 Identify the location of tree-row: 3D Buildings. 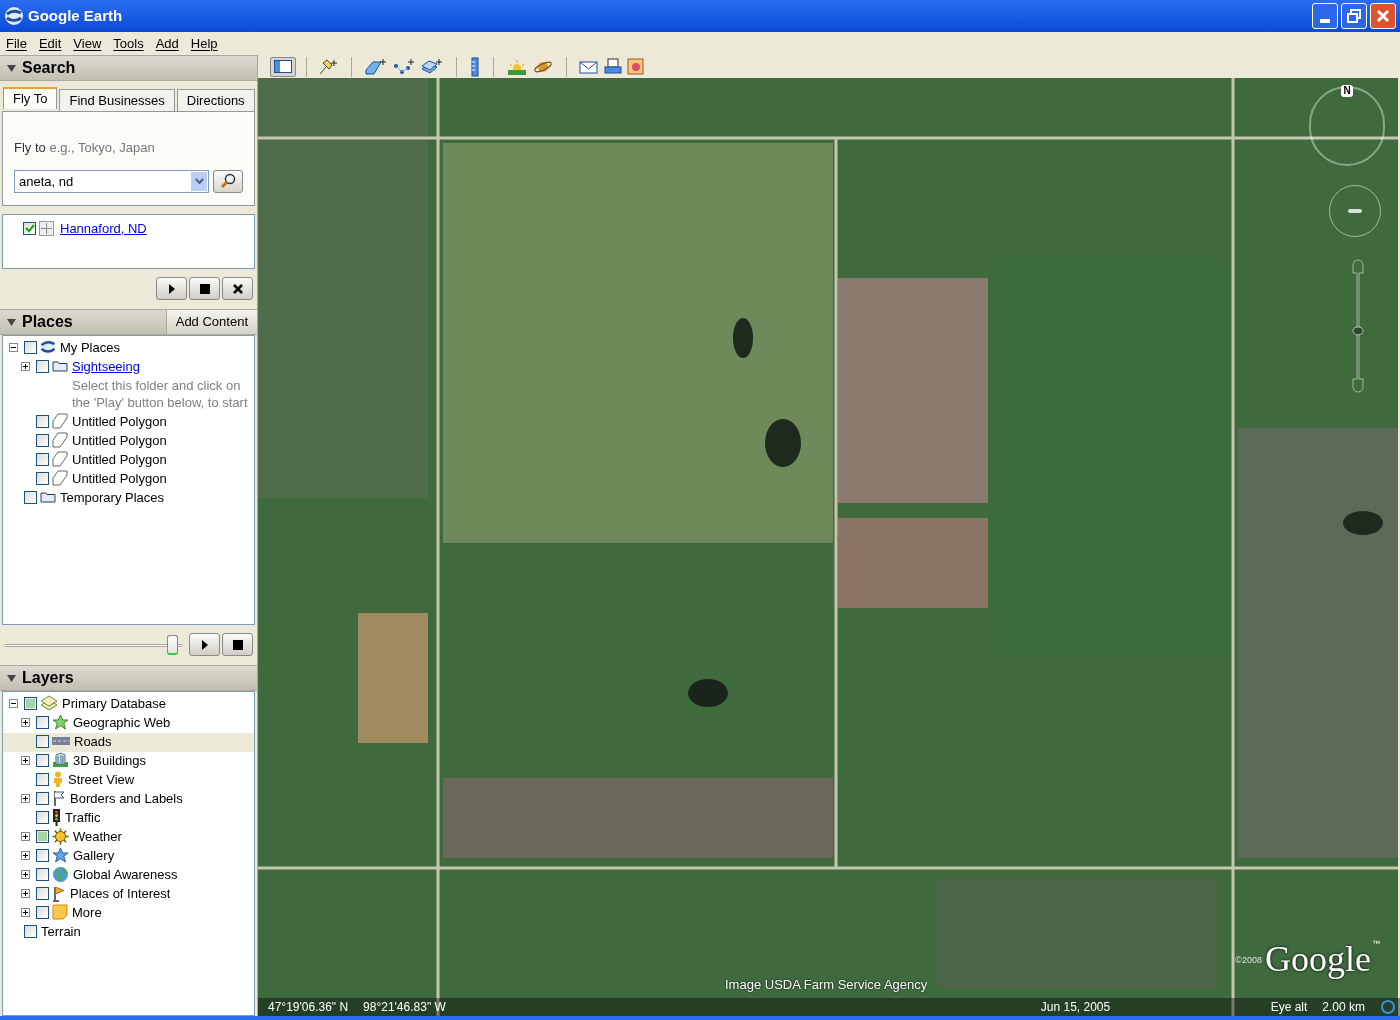
(128, 761).